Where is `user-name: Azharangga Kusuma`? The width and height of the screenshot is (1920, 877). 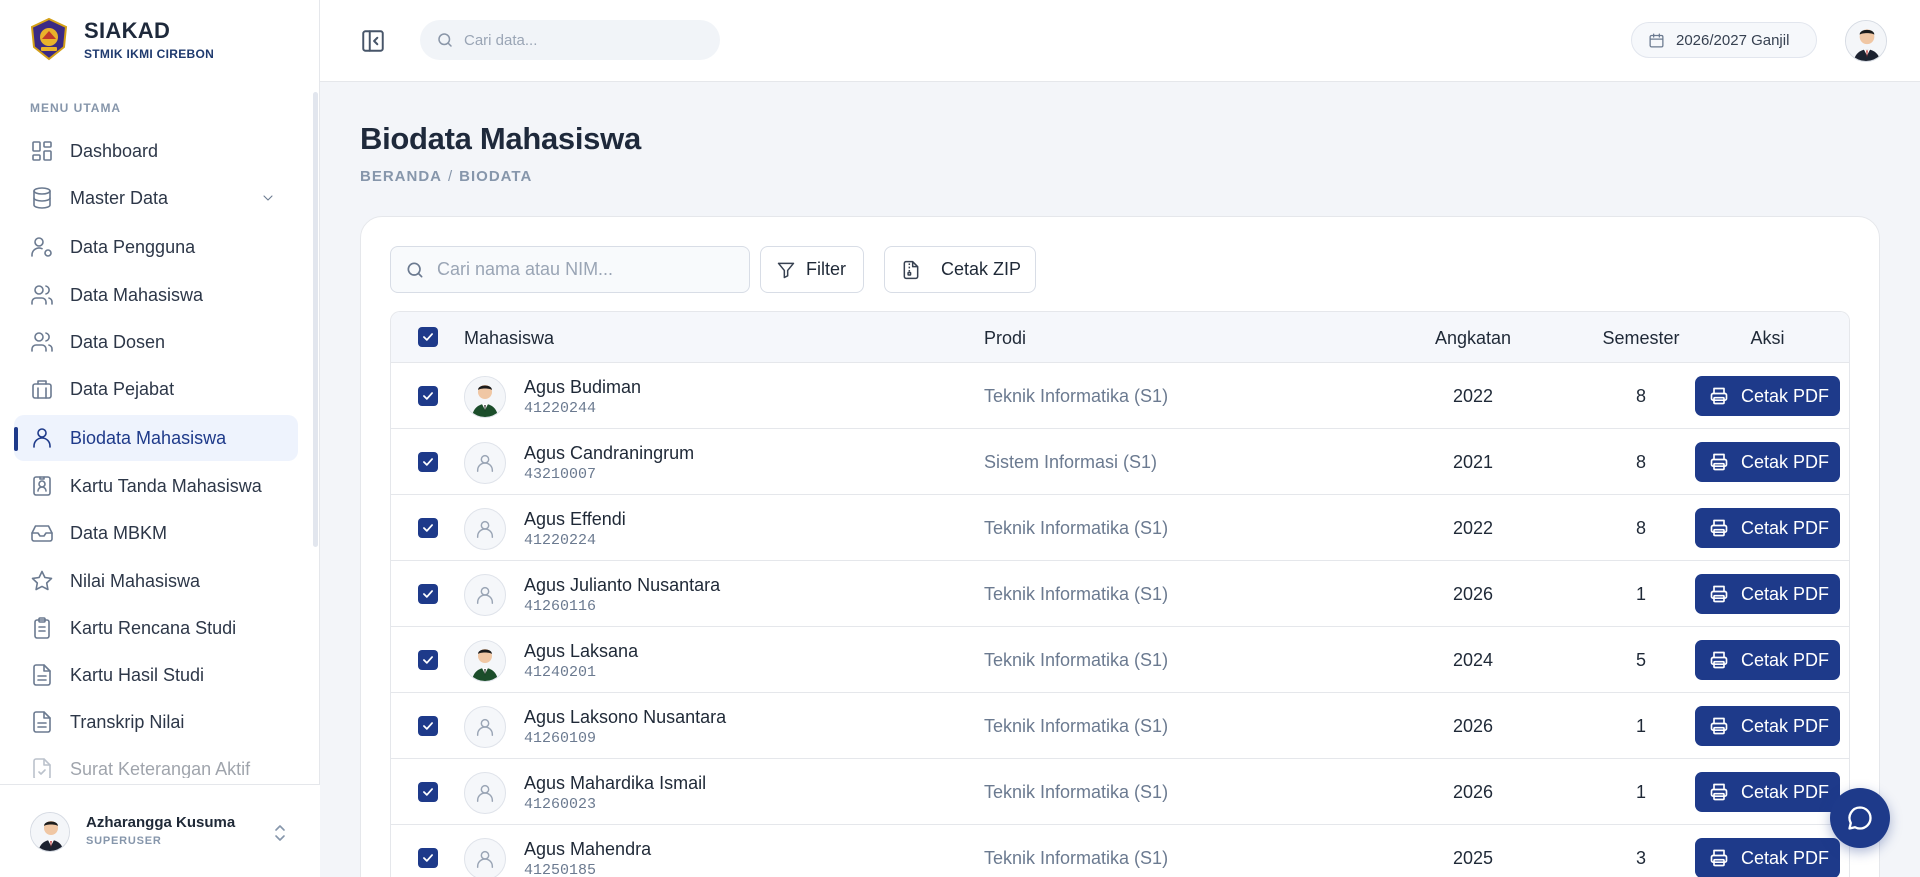
user-name: Azharangga Kusuma is located at coordinates (161, 822).